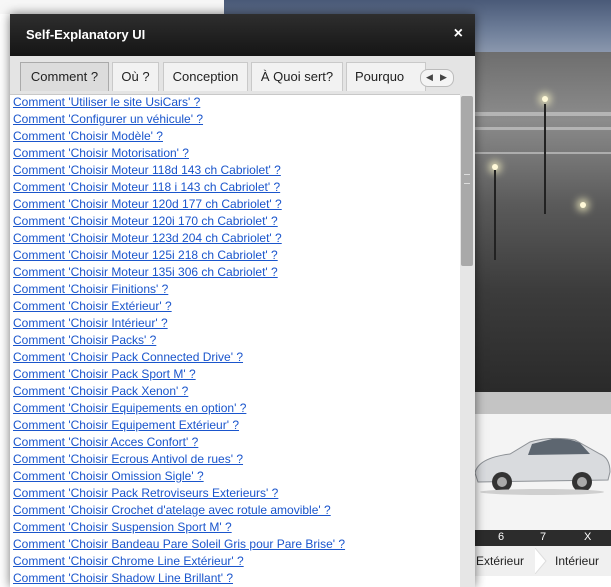 This screenshot has width=611, height=587. I want to click on tab-conception: Conception, so click(205, 76).